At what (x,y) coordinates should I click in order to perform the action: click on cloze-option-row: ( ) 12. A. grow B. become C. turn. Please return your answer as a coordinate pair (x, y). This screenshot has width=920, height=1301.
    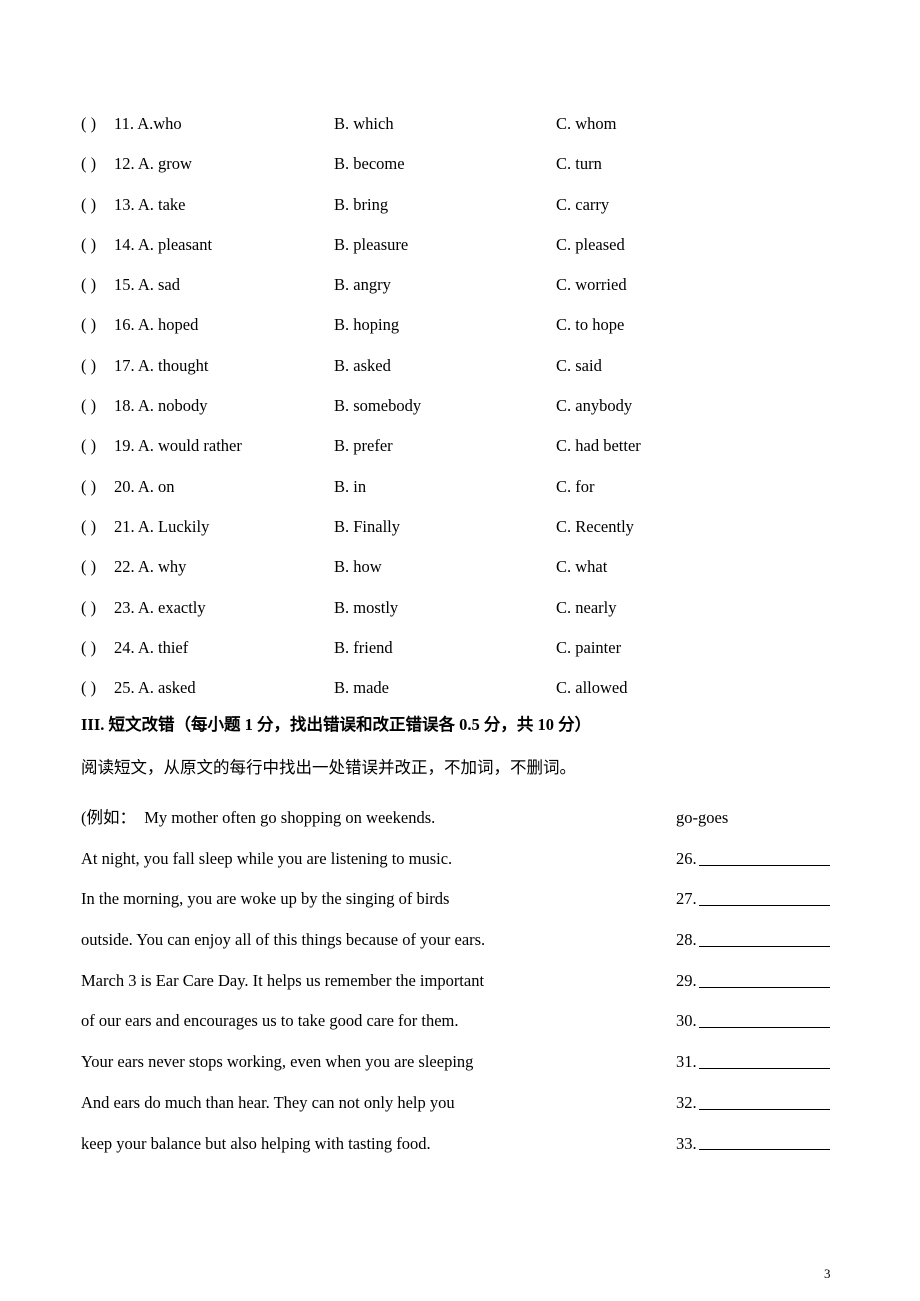
    Looking at the image, I should click on (461, 164).